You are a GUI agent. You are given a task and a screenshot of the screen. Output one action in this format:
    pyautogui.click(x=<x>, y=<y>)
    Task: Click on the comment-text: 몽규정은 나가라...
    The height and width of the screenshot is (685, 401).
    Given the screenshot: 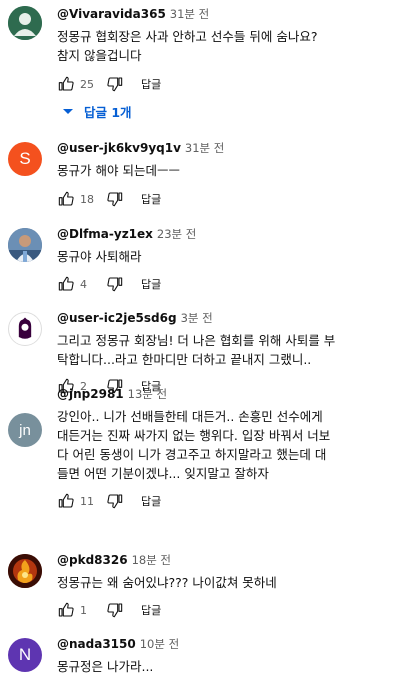 What is the action you would take?
    pyautogui.click(x=225, y=666)
    